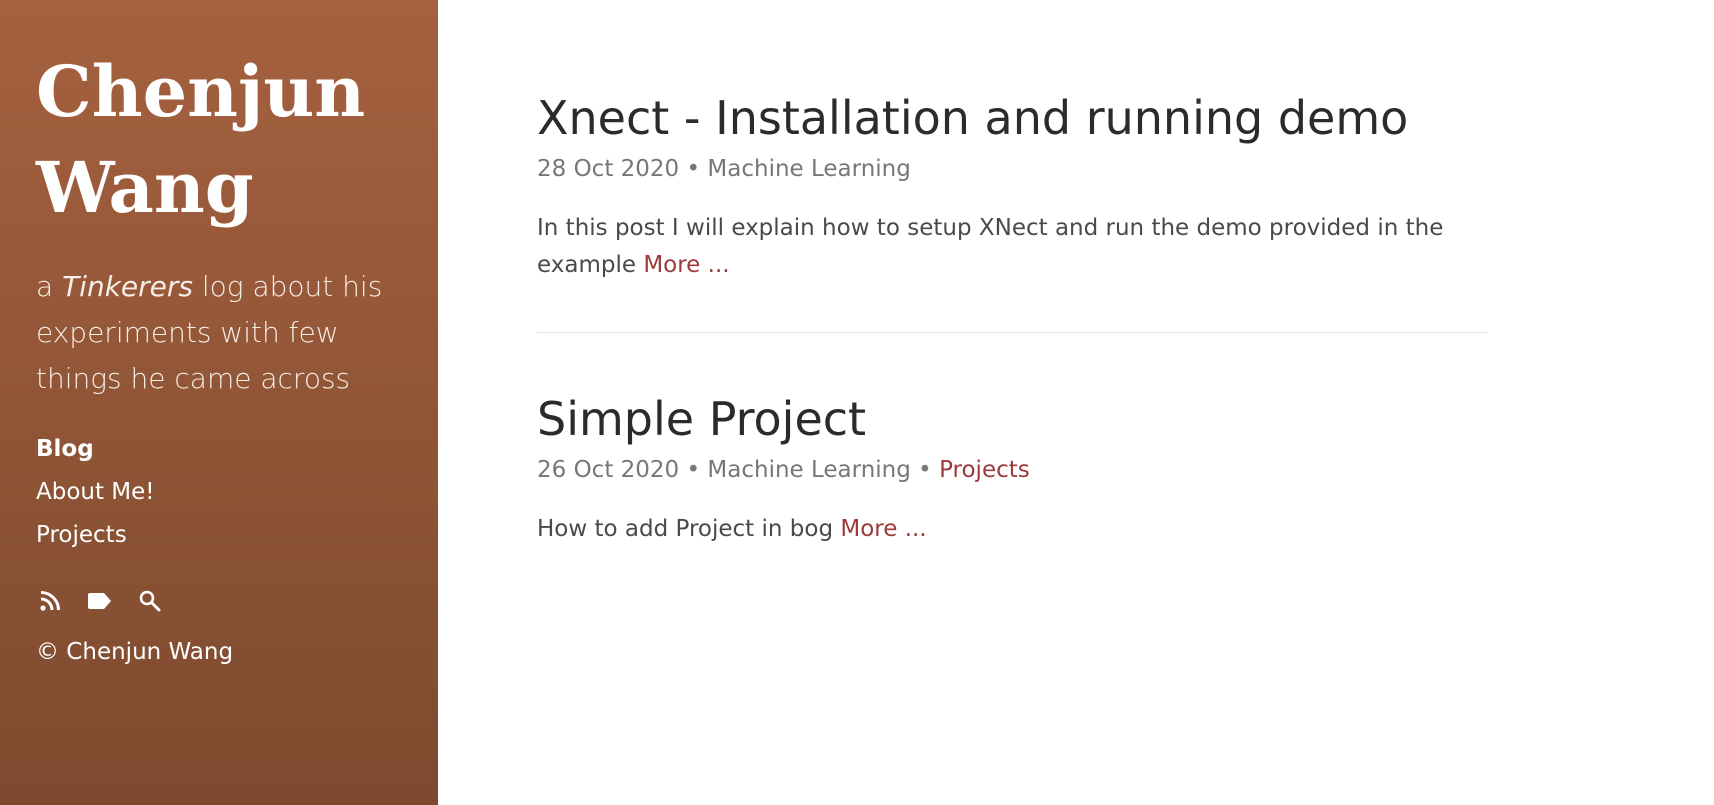 This screenshot has height=805, width=1714. Describe the element at coordinates (984, 470) in the screenshot. I see `post-tag-link: Projects` at that location.